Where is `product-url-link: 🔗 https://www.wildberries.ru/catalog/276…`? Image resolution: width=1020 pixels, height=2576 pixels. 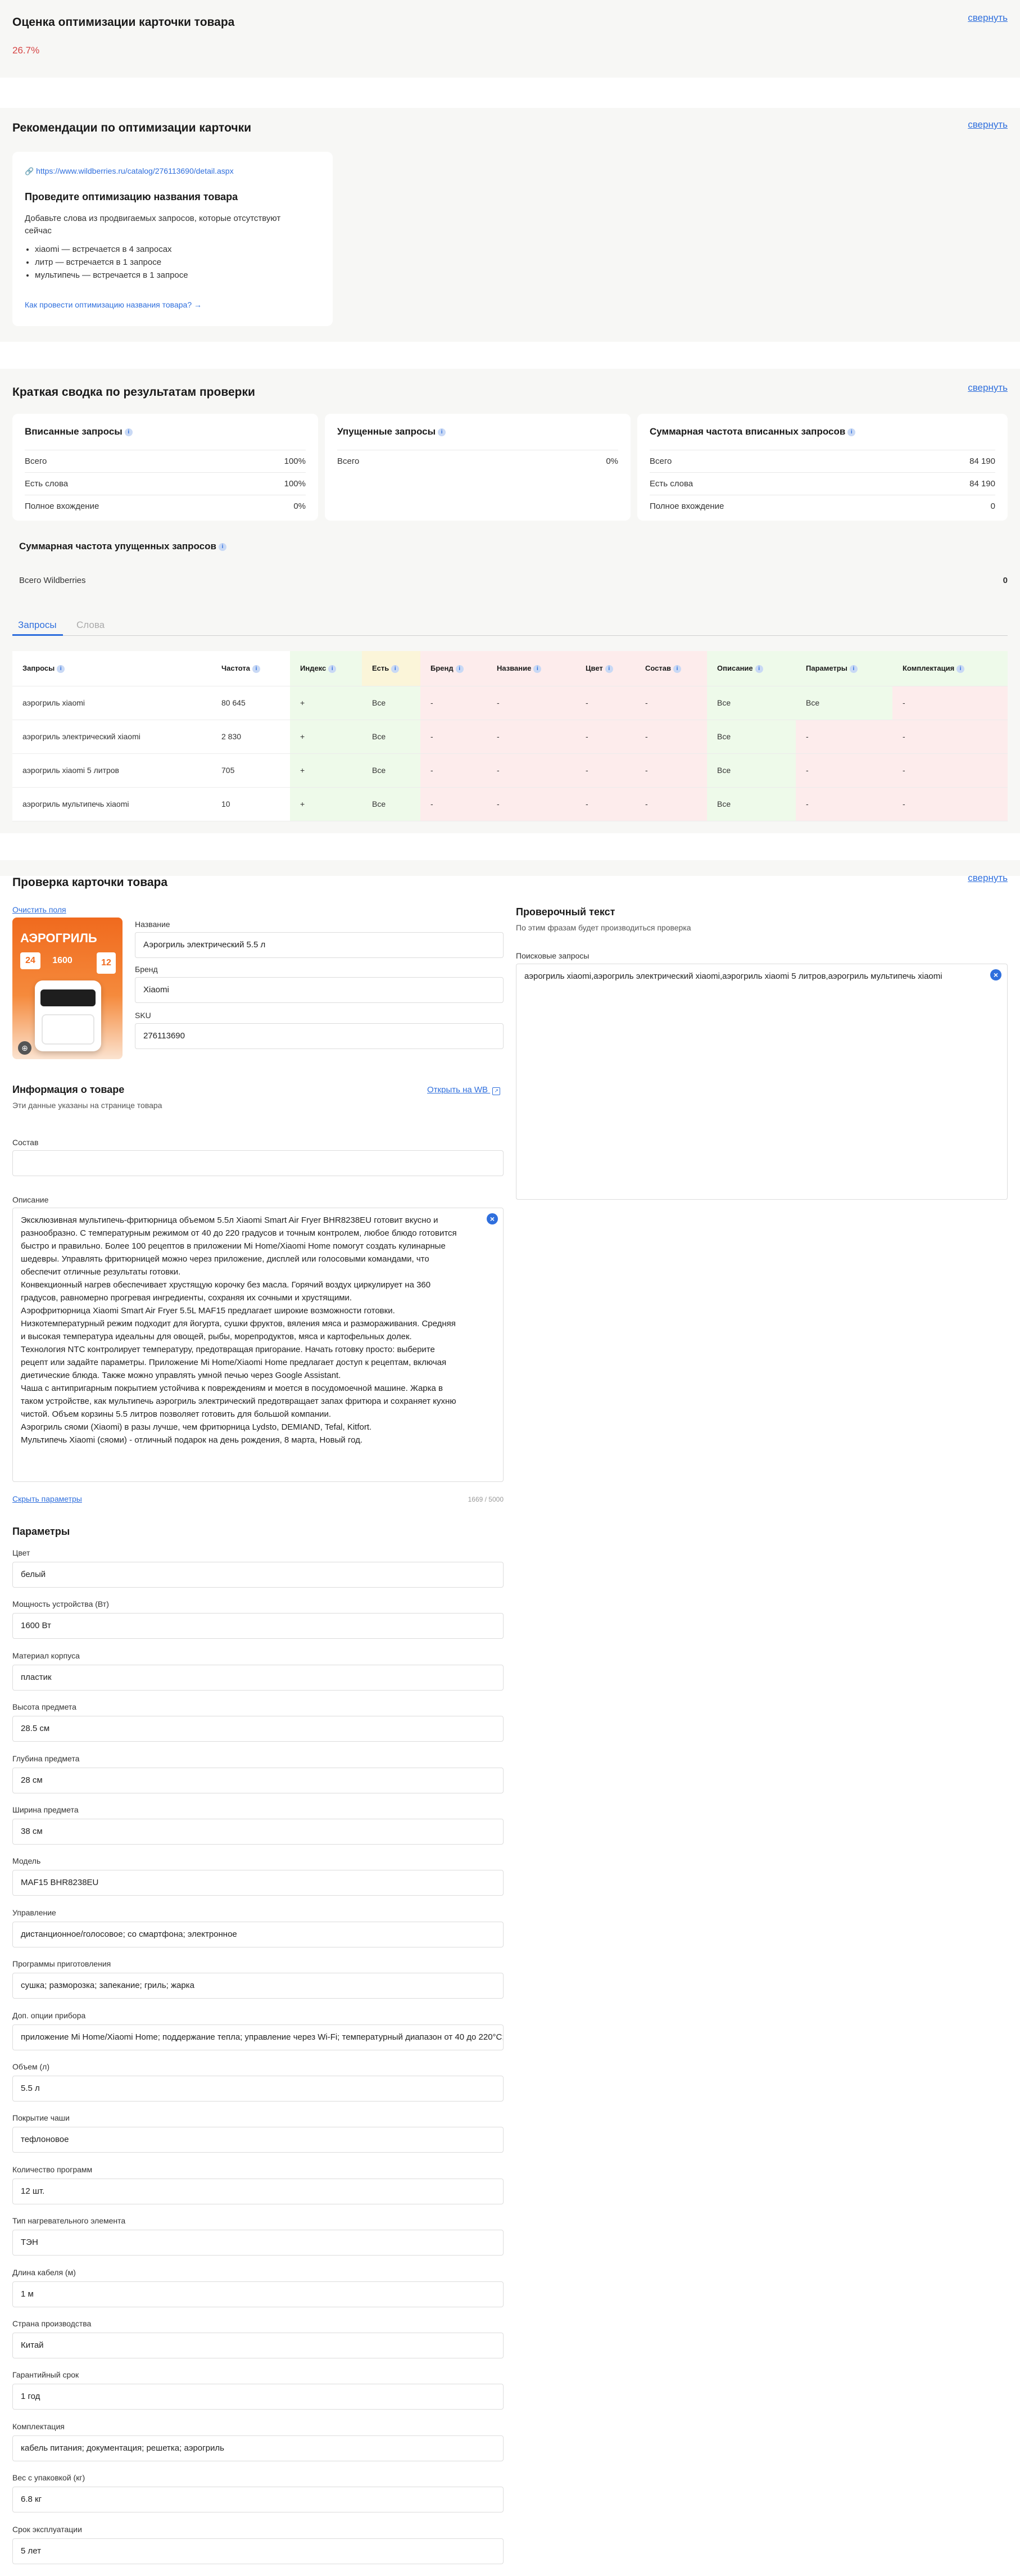
product-url-link: 🔗 https://www.wildberries.ru/catalog/276… is located at coordinates (129, 171).